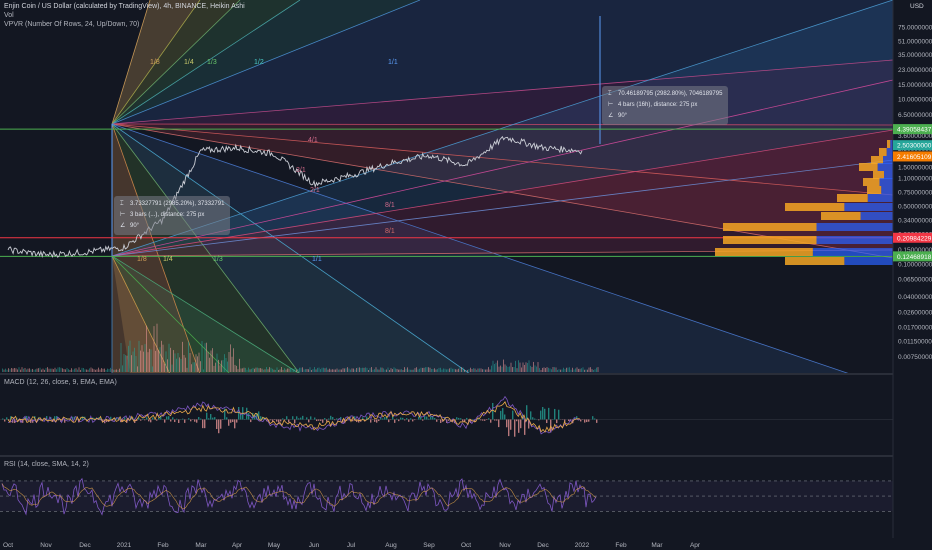 The width and height of the screenshot is (932, 550). Describe the element at coordinates (124, 545) in the screenshot. I see `time-tick-label: 2021` at that location.